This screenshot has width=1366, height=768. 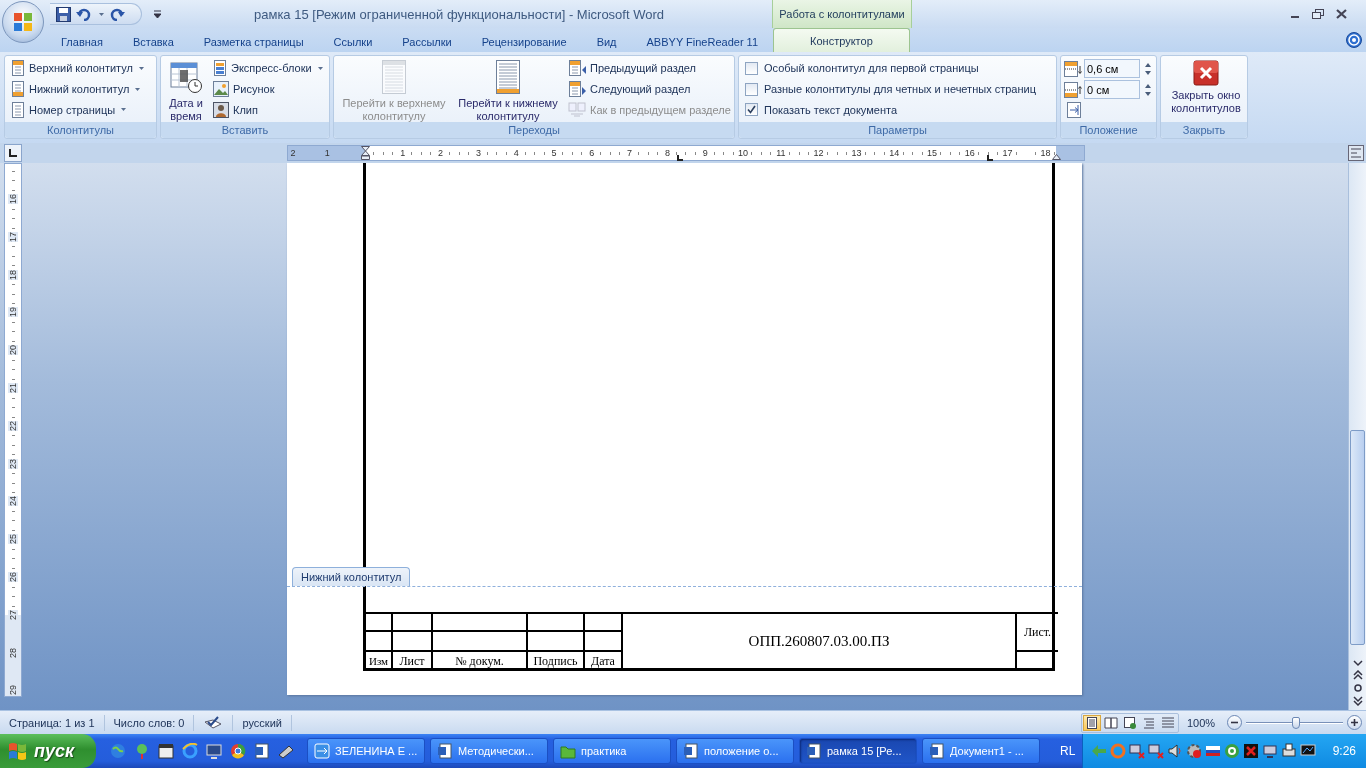 What do you see at coordinates (84, 14) in the screenshot?
I see `undo-icon` at bounding box center [84, 14].